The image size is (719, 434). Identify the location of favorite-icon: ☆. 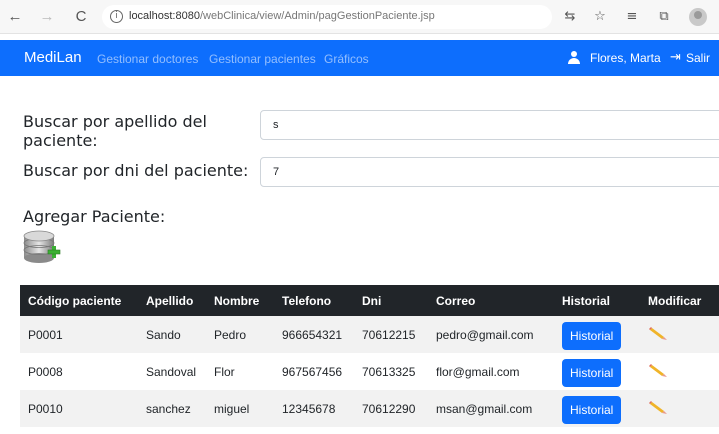
(600, 17).